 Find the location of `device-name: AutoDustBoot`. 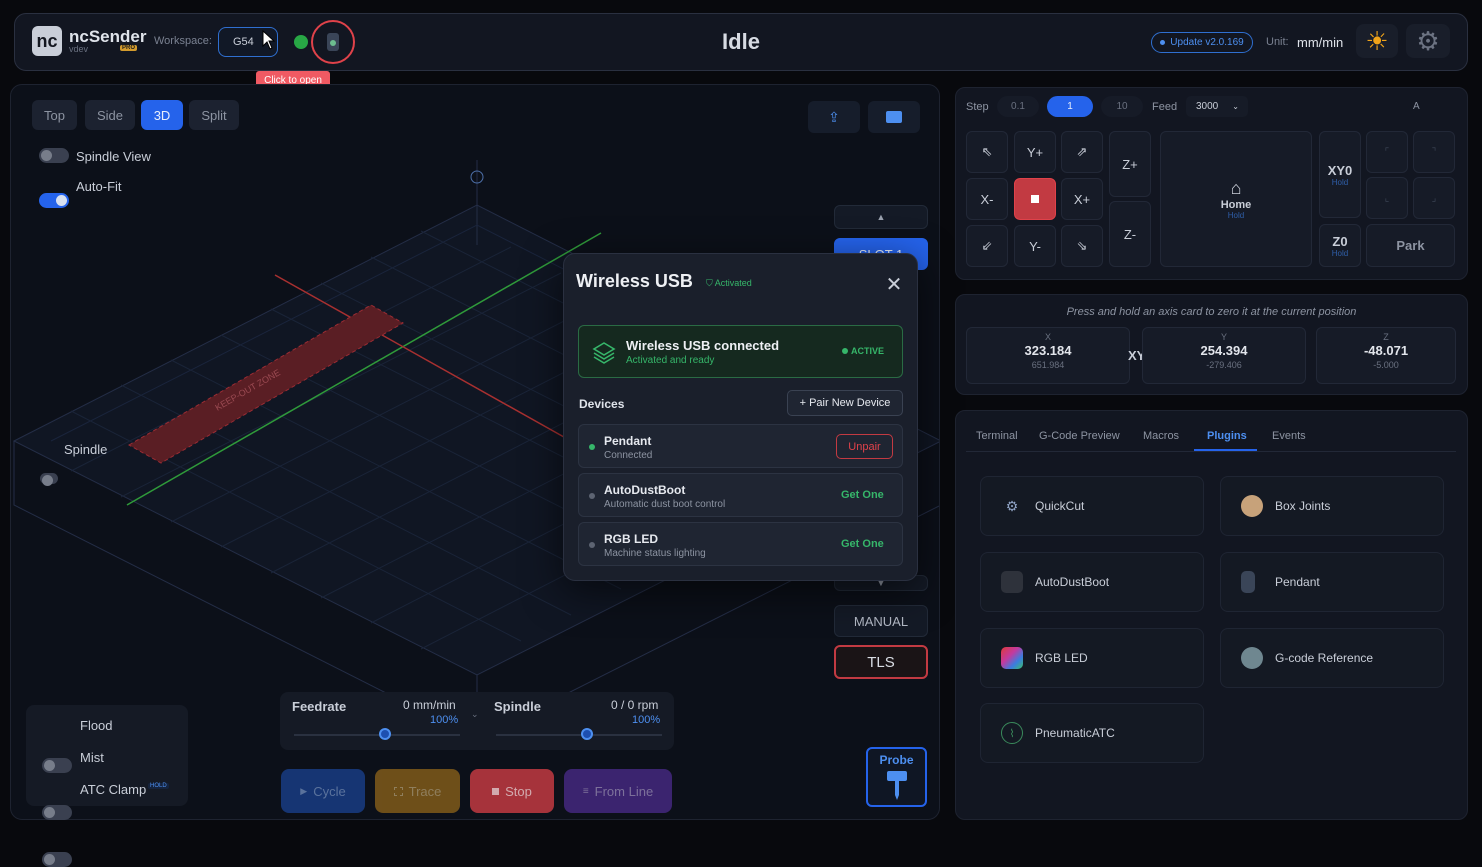

device-name: AutoDustBoot is located at coordinates (645, 490).